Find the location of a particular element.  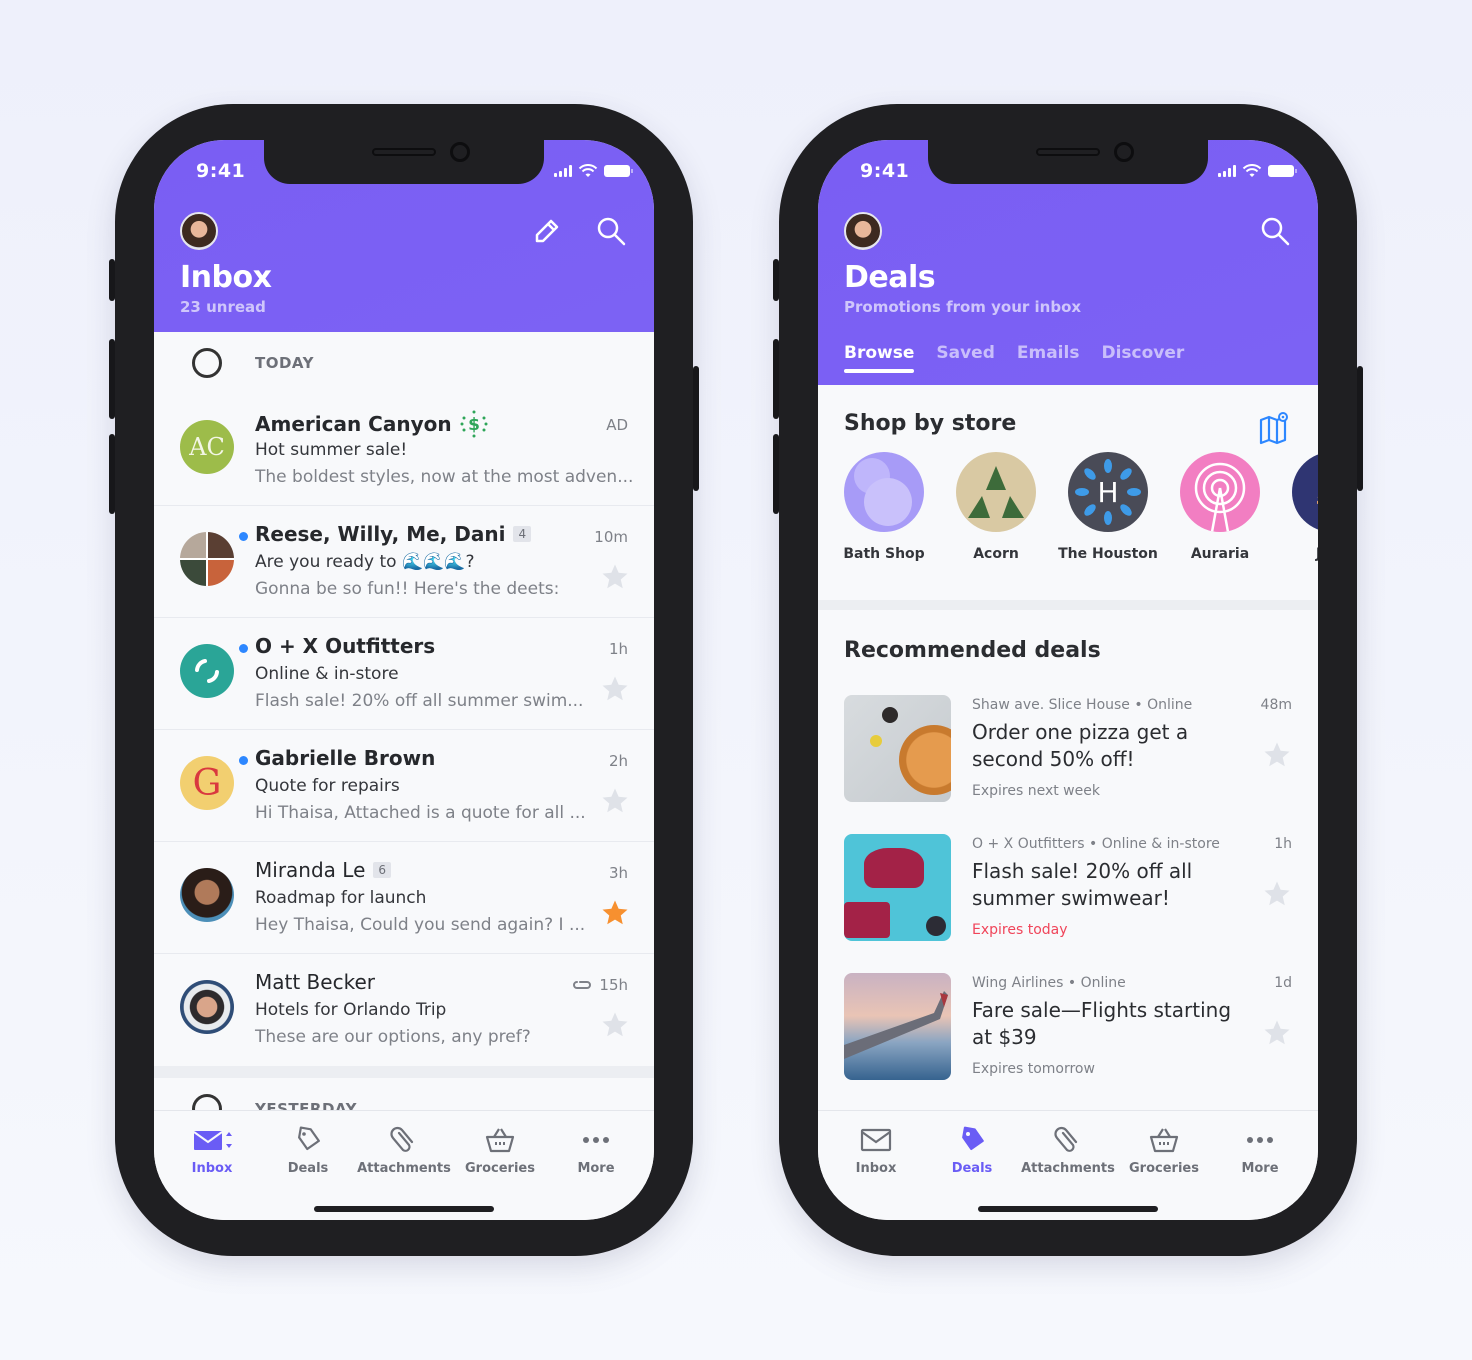

store-name: Bath Shop is located at coordinates (884, 554).